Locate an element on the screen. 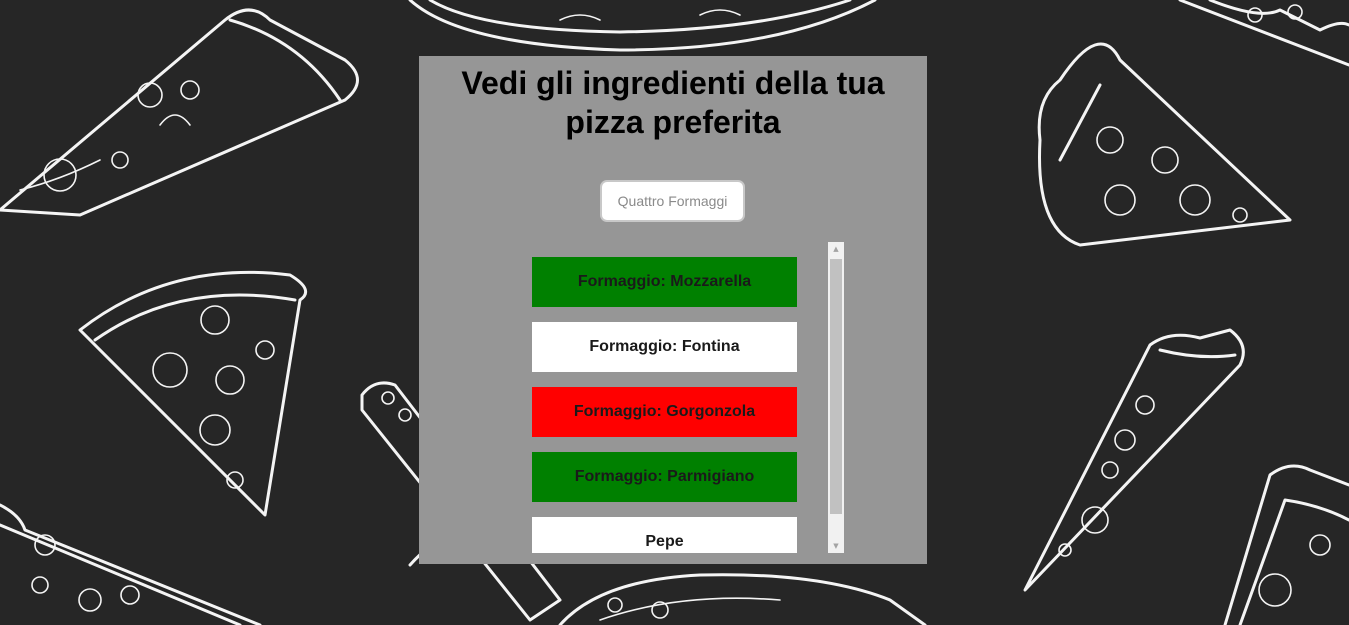 This screenshot has height=625, width=1349. down-arrow-icon: ▼ is located at coordinates (836, 546).